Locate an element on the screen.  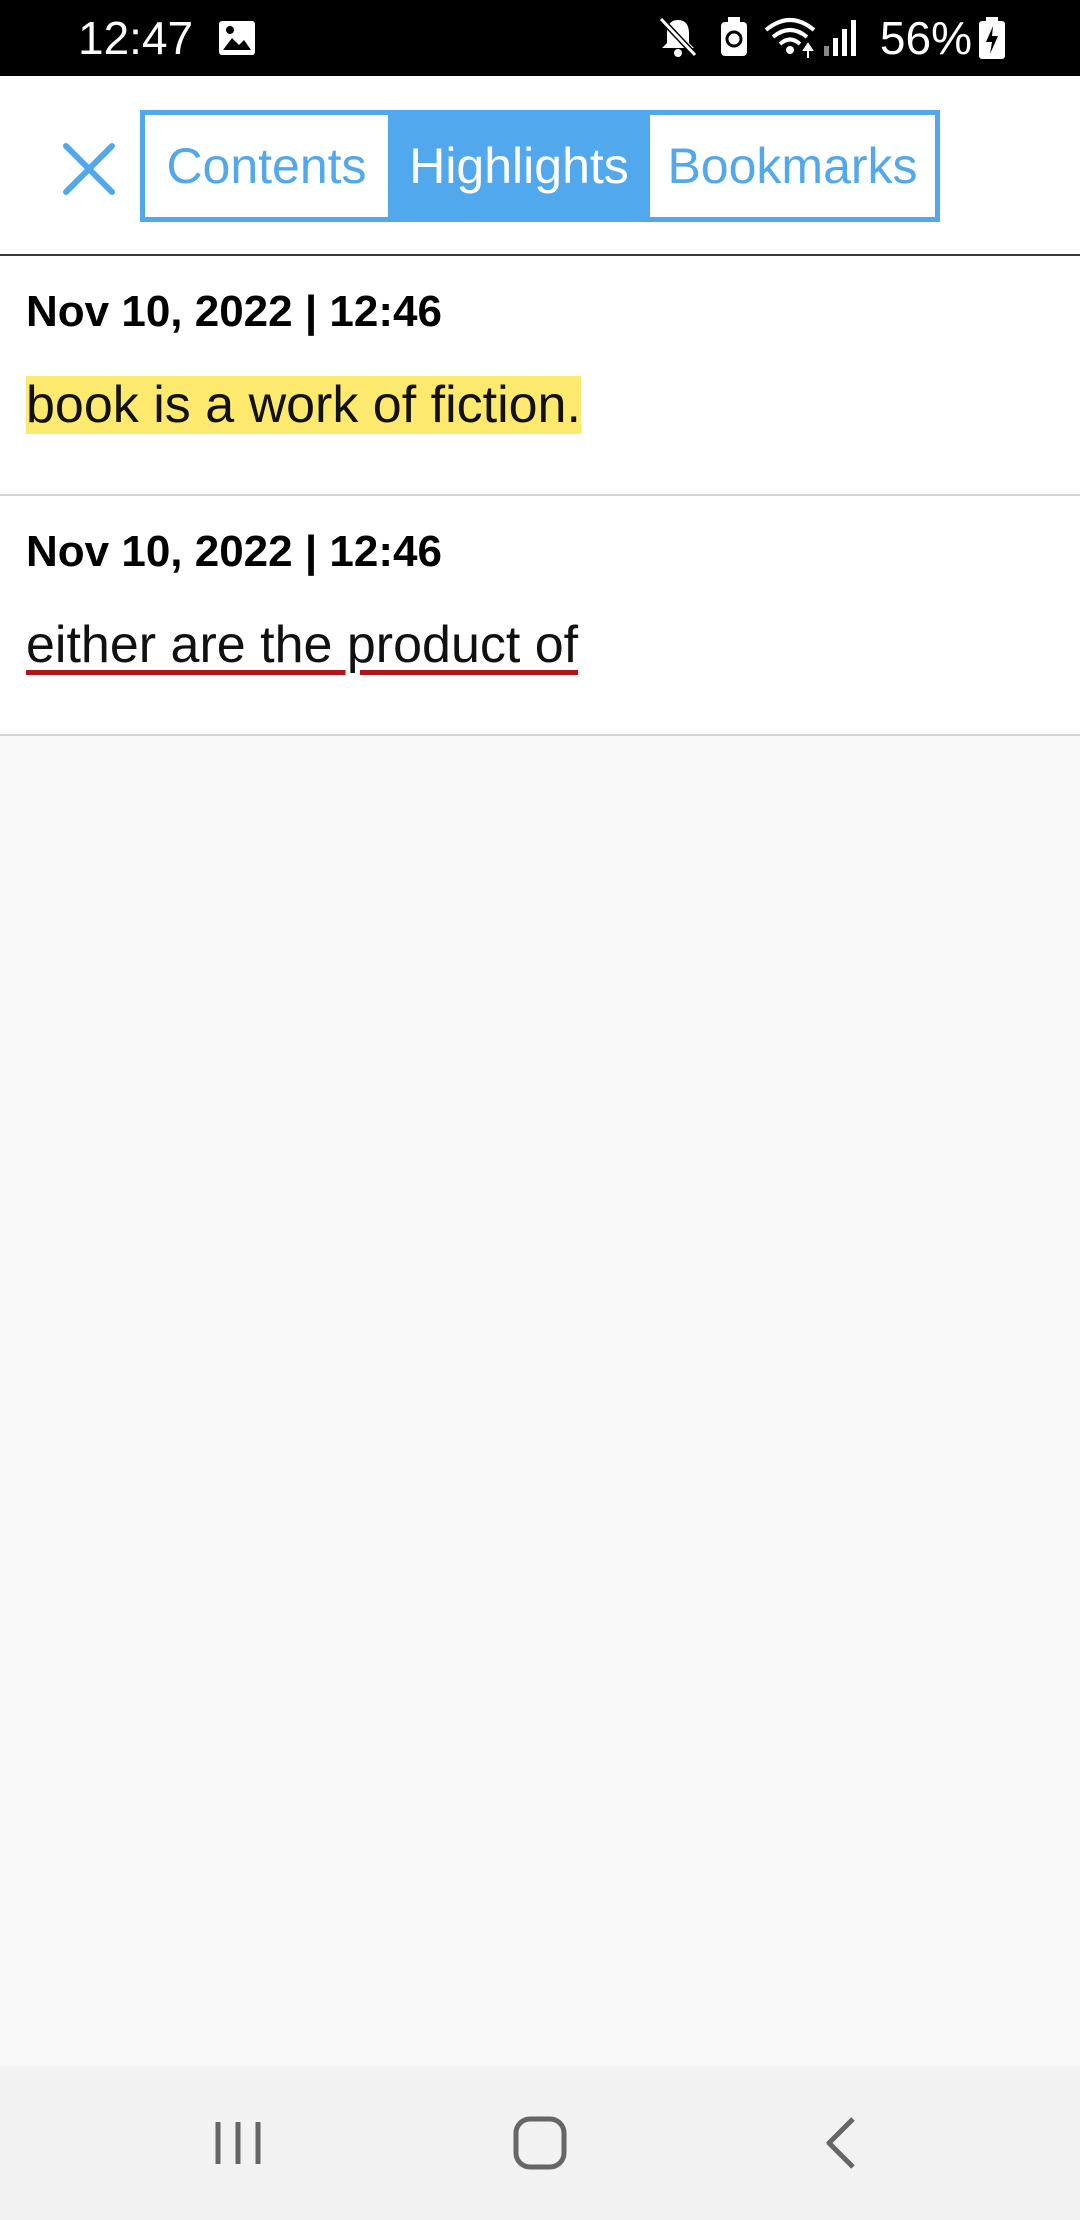
highlight-text: book is a work of fiction. is located at coordinates (303, 405).